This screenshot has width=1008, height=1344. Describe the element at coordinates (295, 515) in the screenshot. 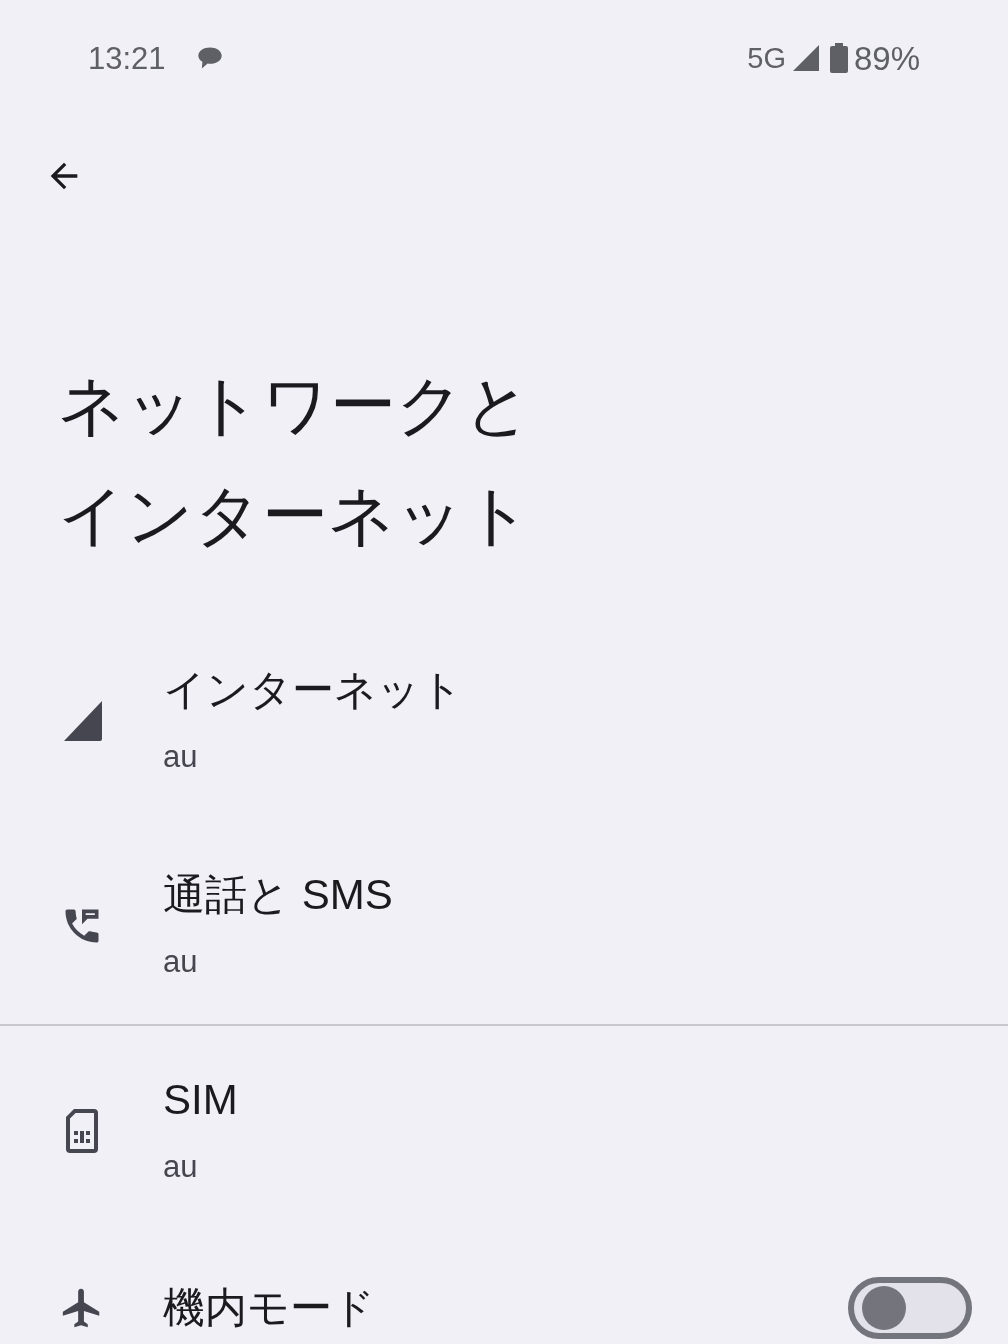

I see `page-title: インターネット` at that location.